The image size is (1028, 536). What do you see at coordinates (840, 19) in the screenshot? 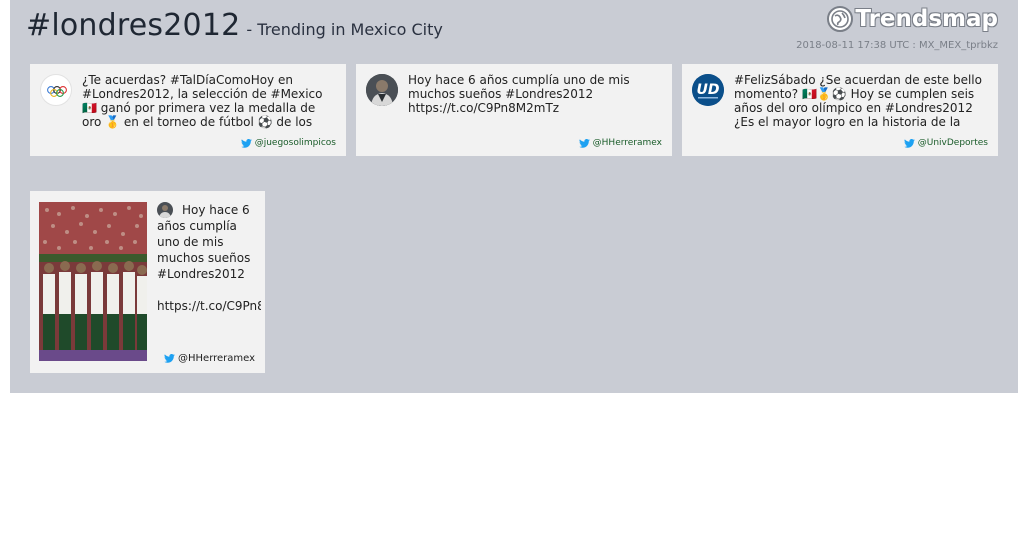
I see `globe-icon` at bounding box center [840, 19].